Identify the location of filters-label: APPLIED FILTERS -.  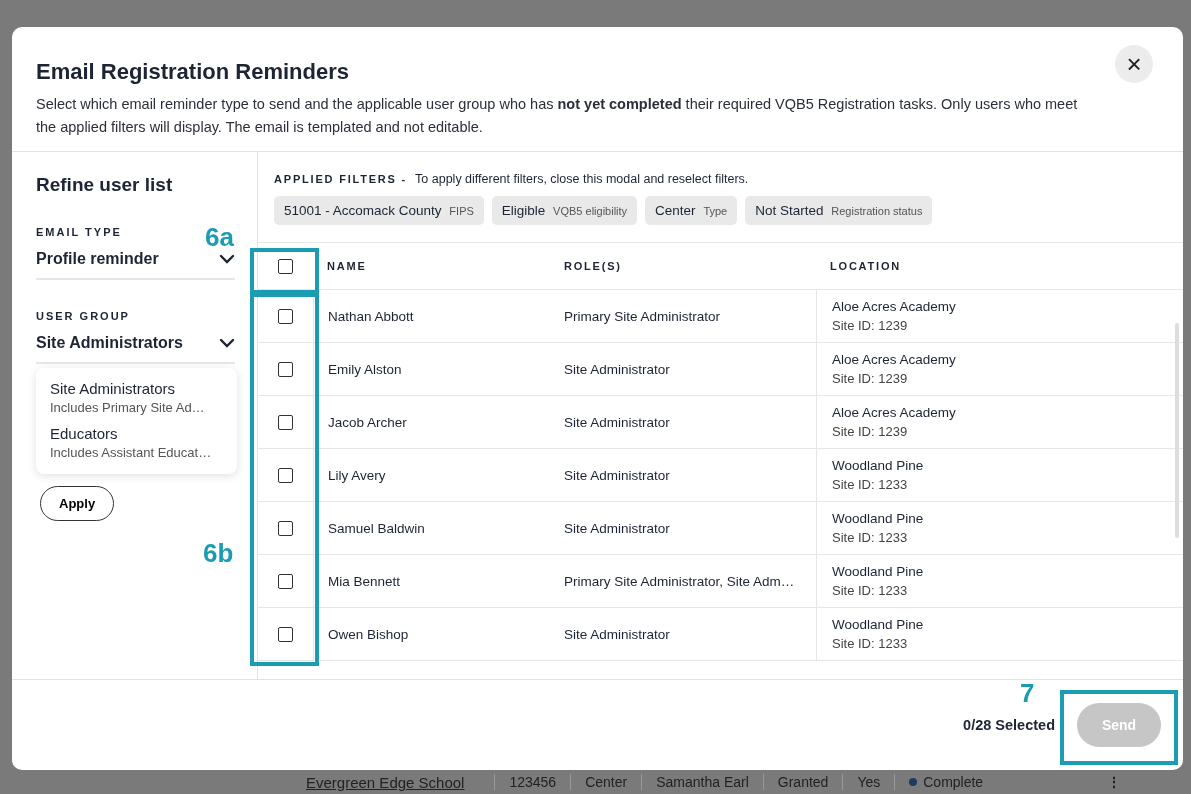
(341, 179).